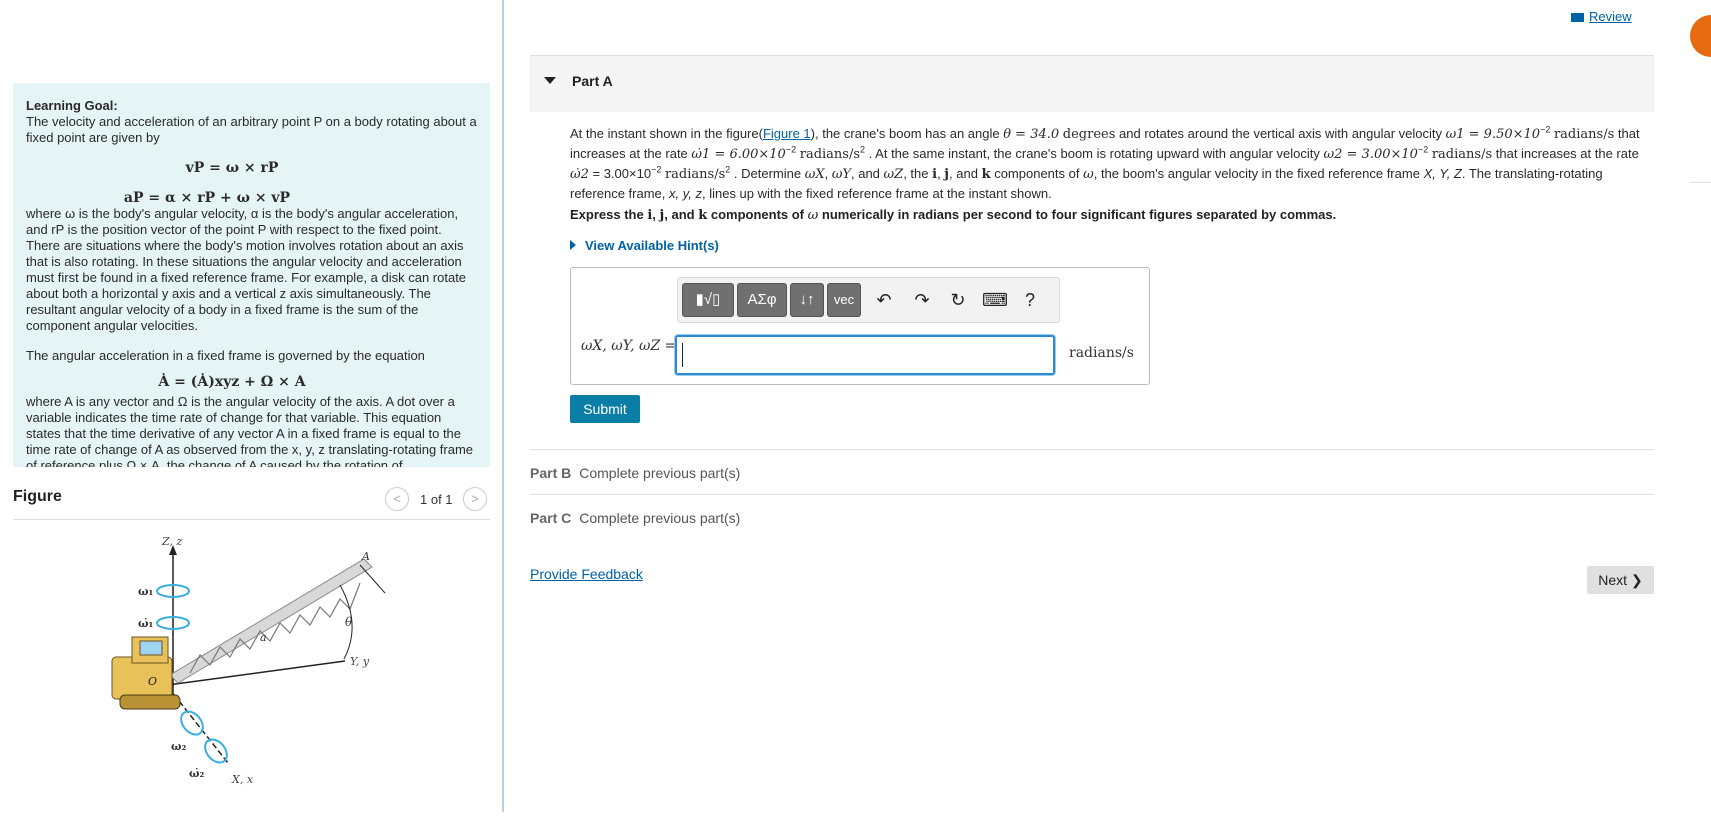  What do you see at coordinates (884, 300) in the screenshot?
I see `undo-icon: ↶` at bounding box center [884, 300].